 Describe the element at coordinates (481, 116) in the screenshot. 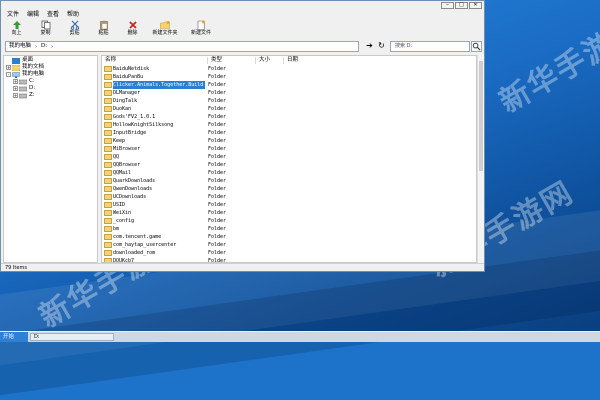

I see `scrollbar-thumb` at that location.